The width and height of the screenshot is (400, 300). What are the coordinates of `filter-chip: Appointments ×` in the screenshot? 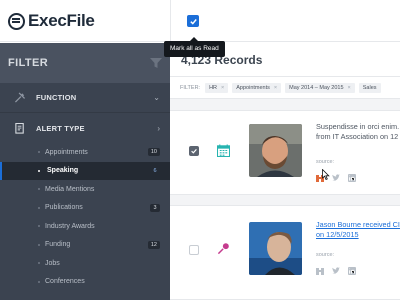 It's located at (257, 87).